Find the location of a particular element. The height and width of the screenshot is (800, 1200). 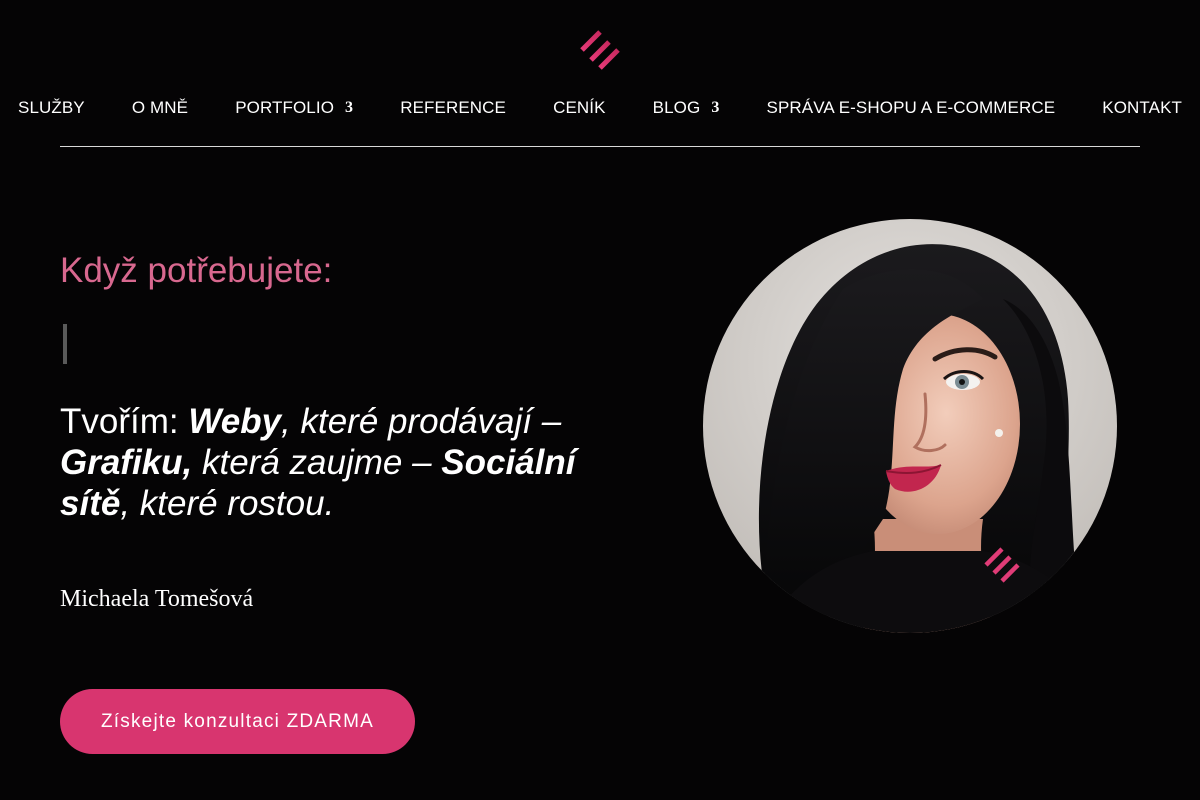

nav-item-label: O MNĚ is located at coordinates (160, 107).